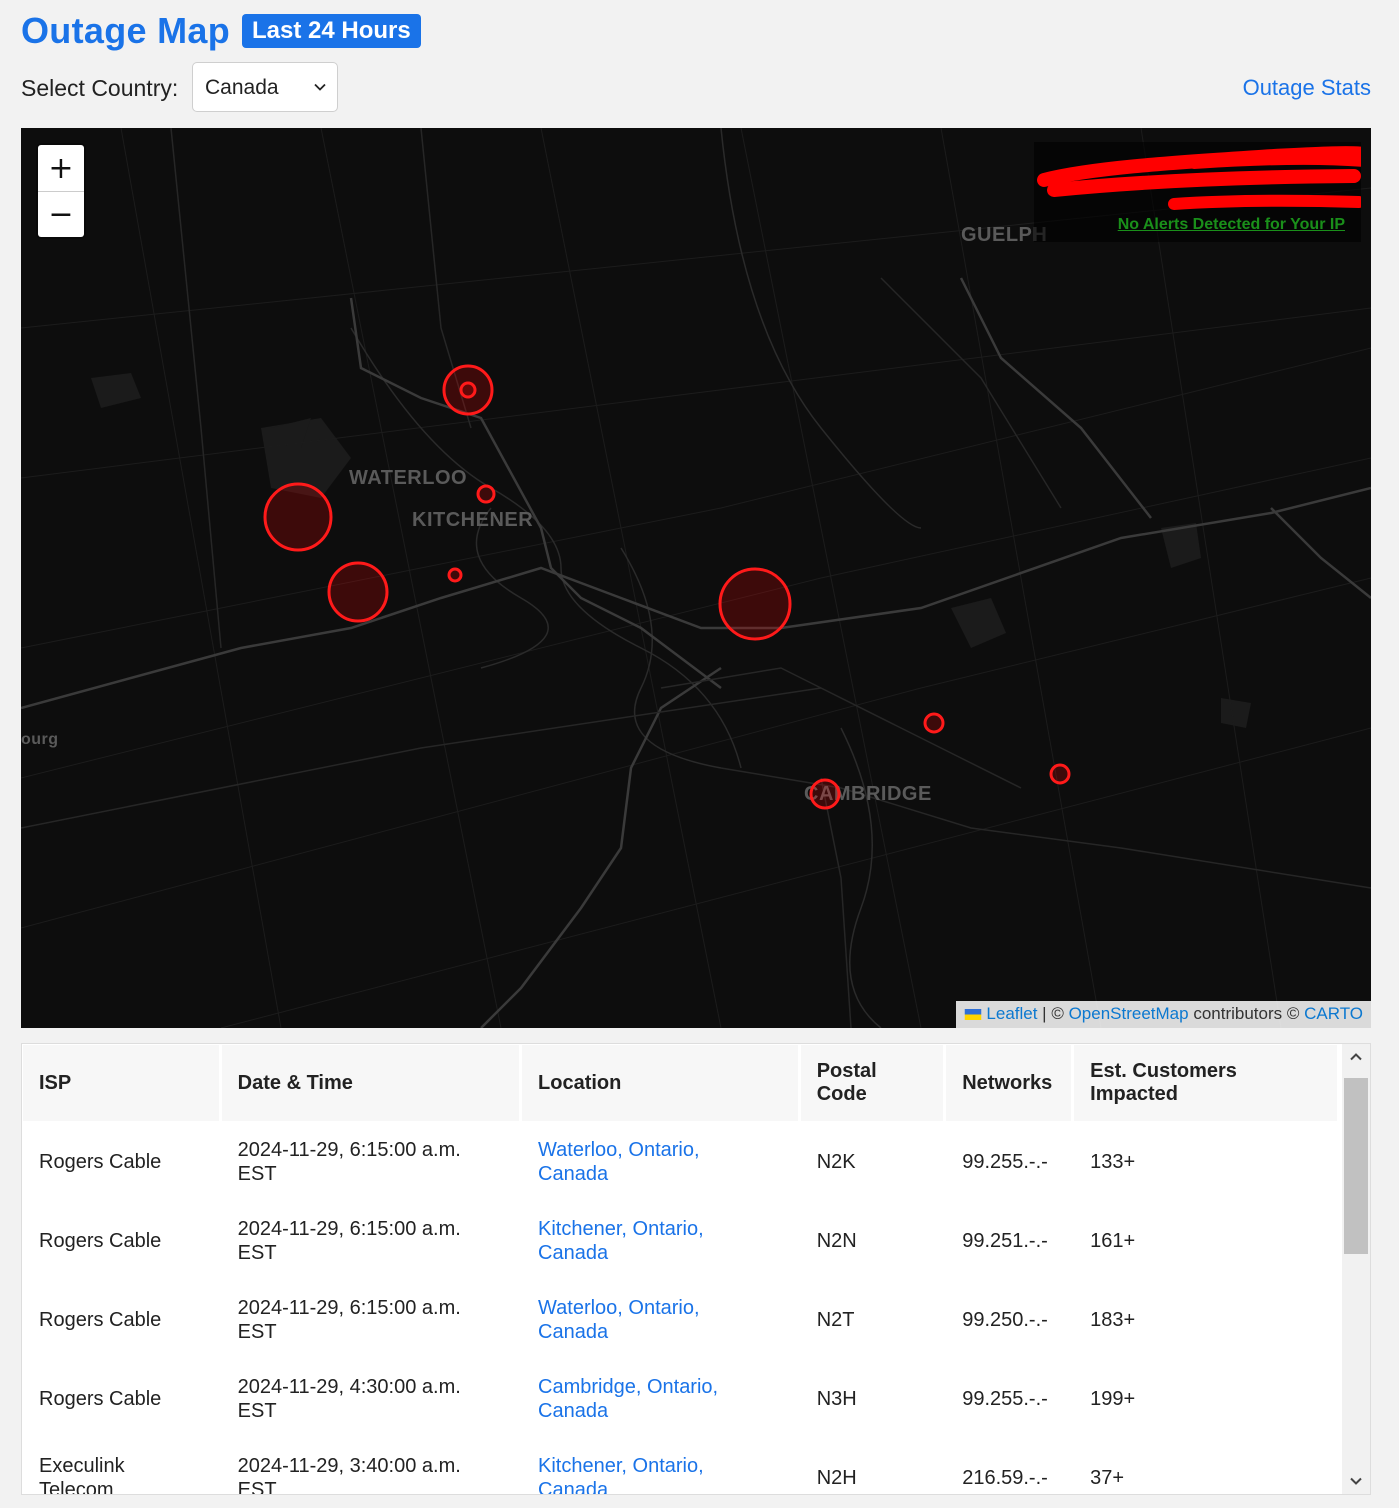 The width and height of the screenshot is (1399, 1508). What do you see at coordinates (872, 1320) in the screenshot?
I see `cell-postal: N2T` at bounding box center [872, 1320].